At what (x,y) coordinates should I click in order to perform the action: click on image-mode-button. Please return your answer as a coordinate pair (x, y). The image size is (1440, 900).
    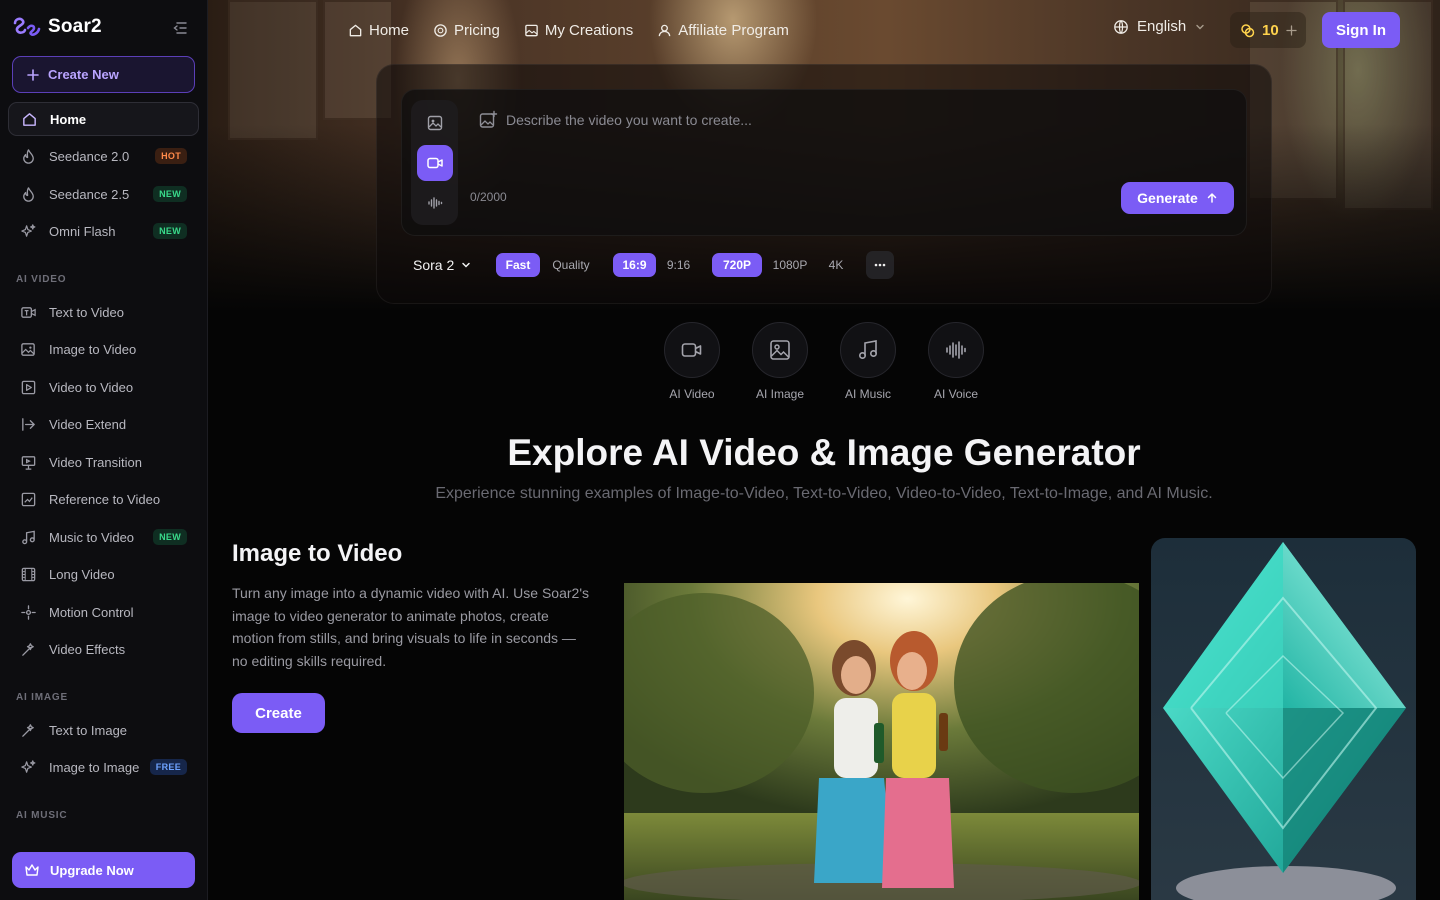
    Looking at the image, I should click on (435, 123).